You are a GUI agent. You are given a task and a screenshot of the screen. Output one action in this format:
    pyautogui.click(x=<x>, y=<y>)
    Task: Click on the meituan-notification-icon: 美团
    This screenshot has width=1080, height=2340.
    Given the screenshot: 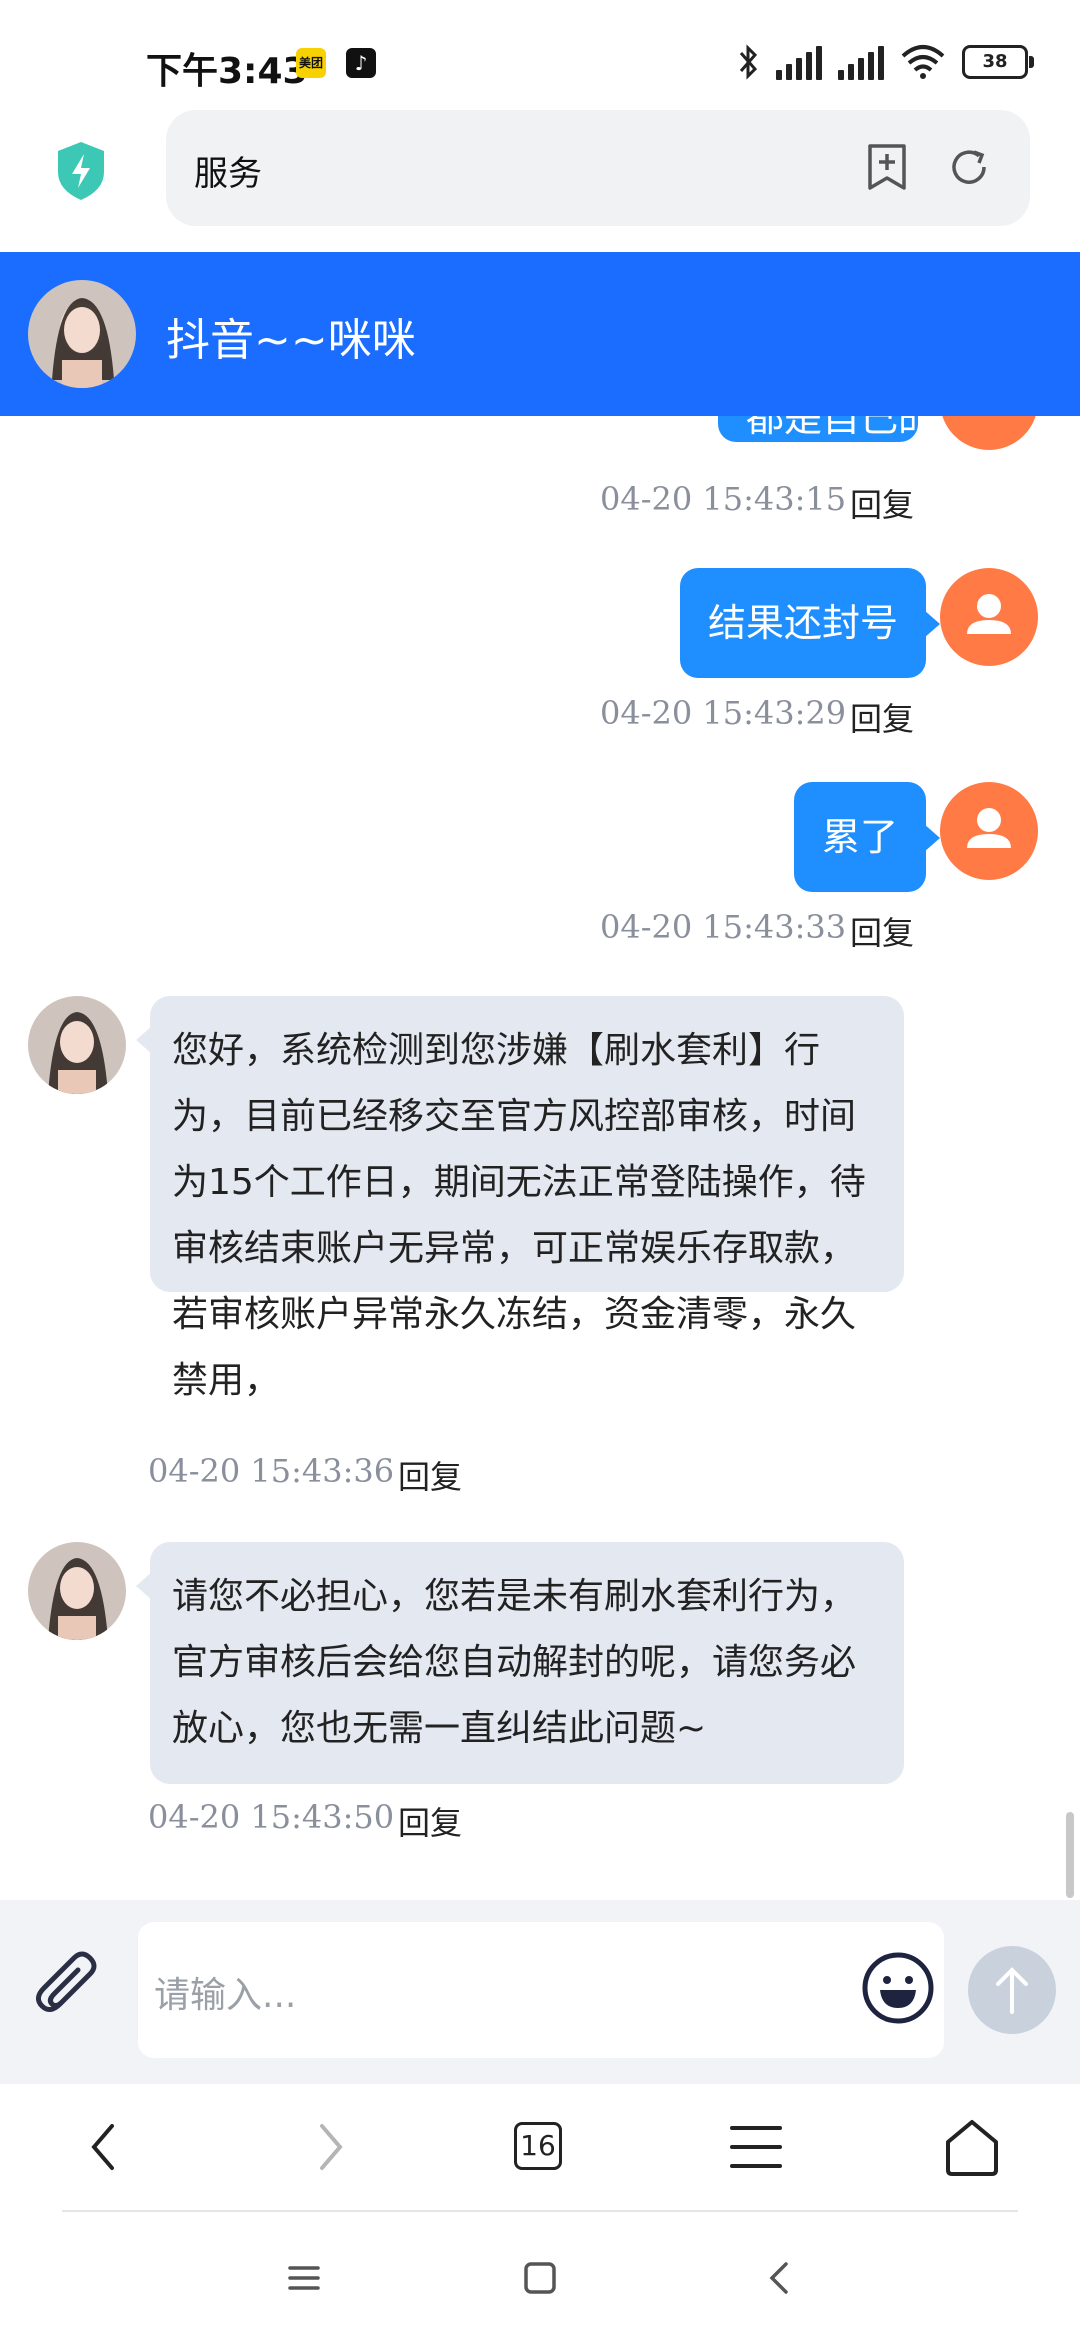 What is the action you would take?
    pyautogui.click(x=311, y=63)
    